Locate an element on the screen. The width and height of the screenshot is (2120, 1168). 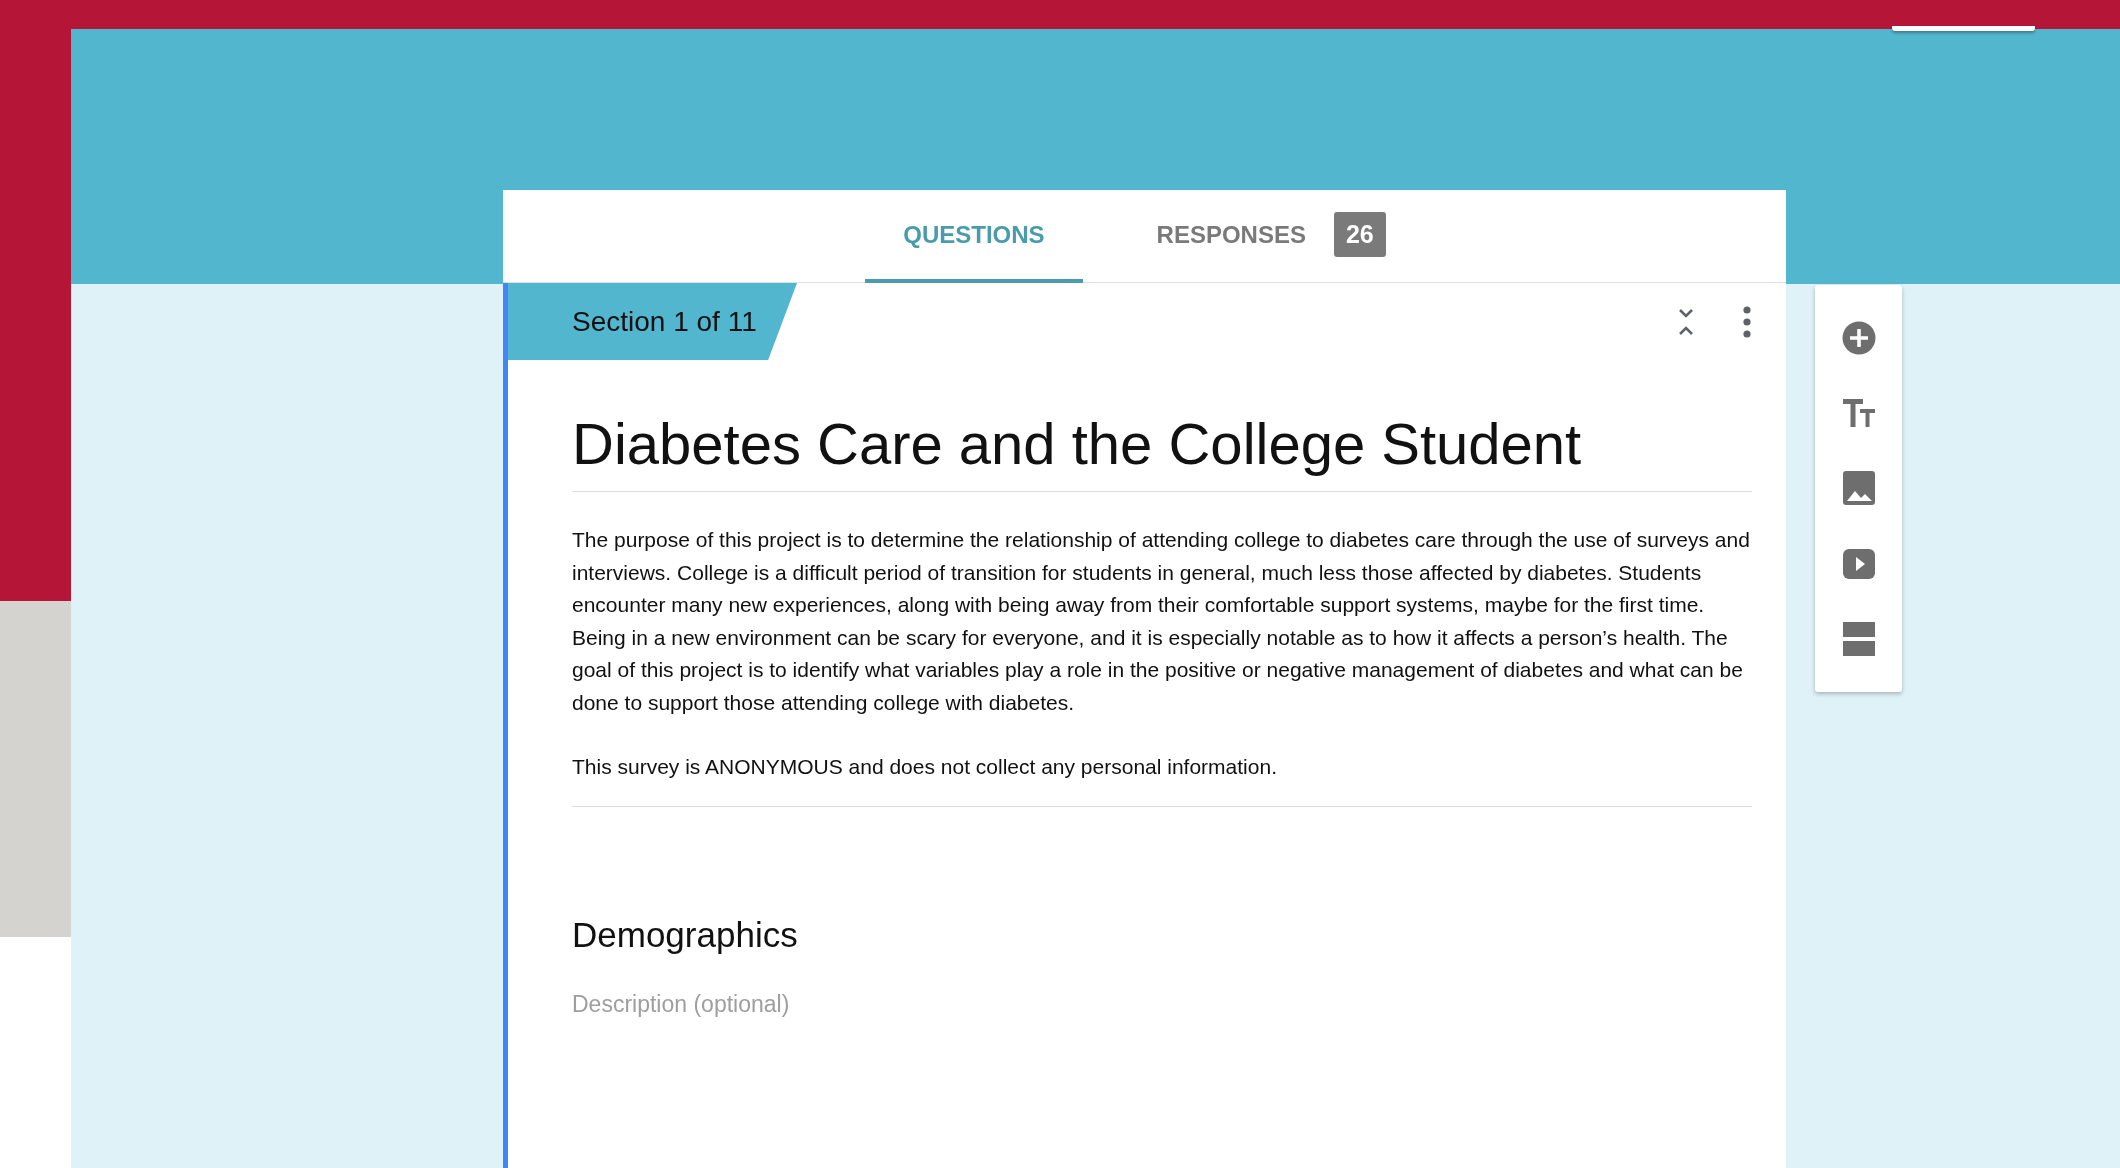
tab: RESPONSES 26 is located at coordinates (1271, 236).